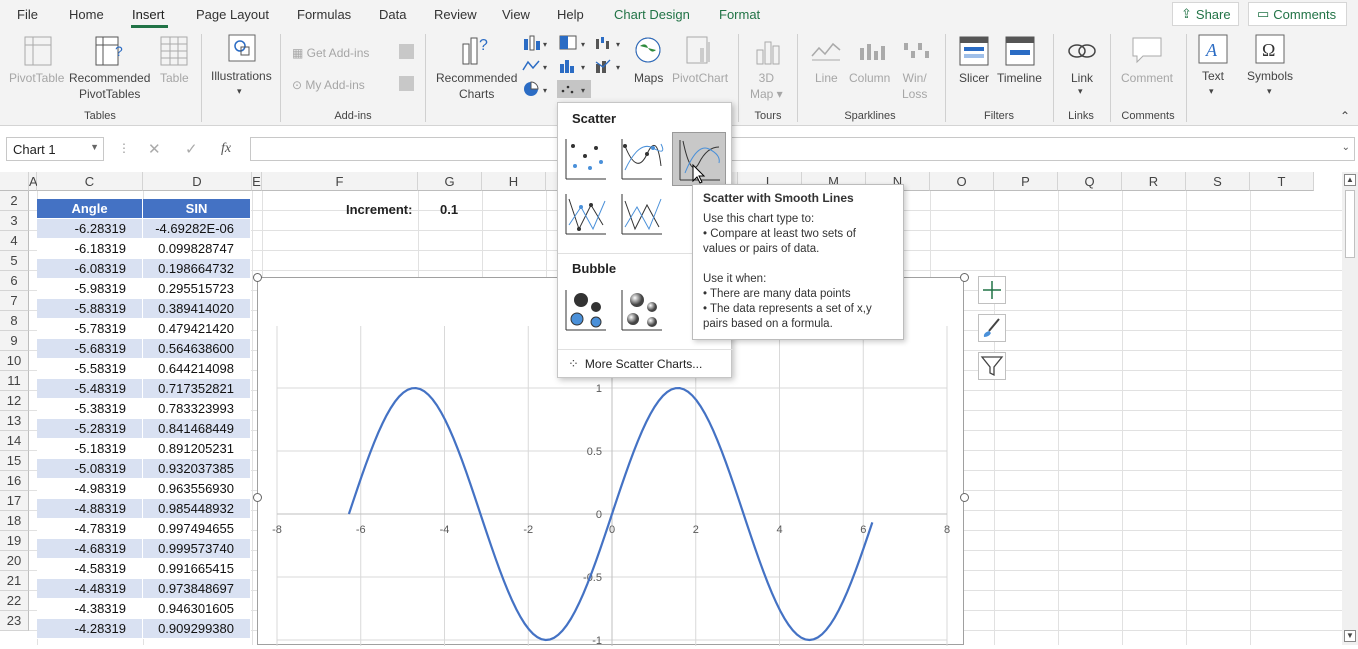  I want to click on row-header-3: 3, so click(14, 221).